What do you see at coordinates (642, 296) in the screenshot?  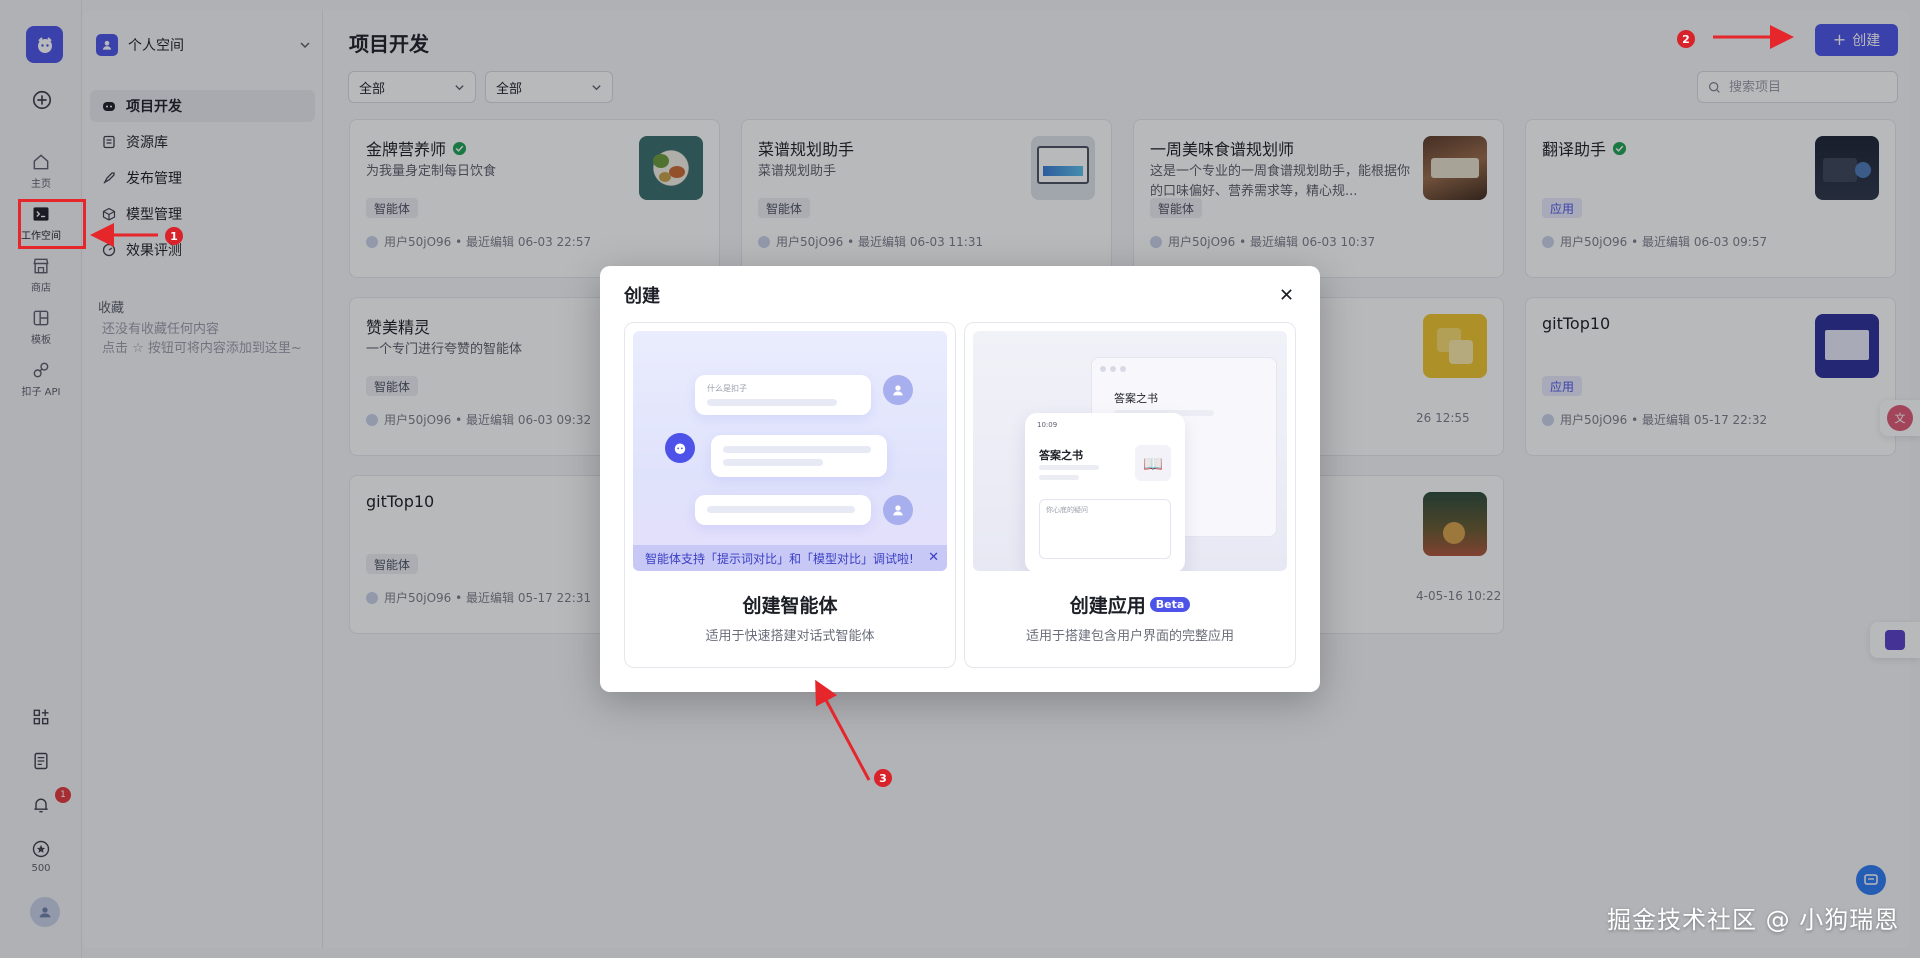 I see `dialog-title: 创建` at bounding box center [642, 296].